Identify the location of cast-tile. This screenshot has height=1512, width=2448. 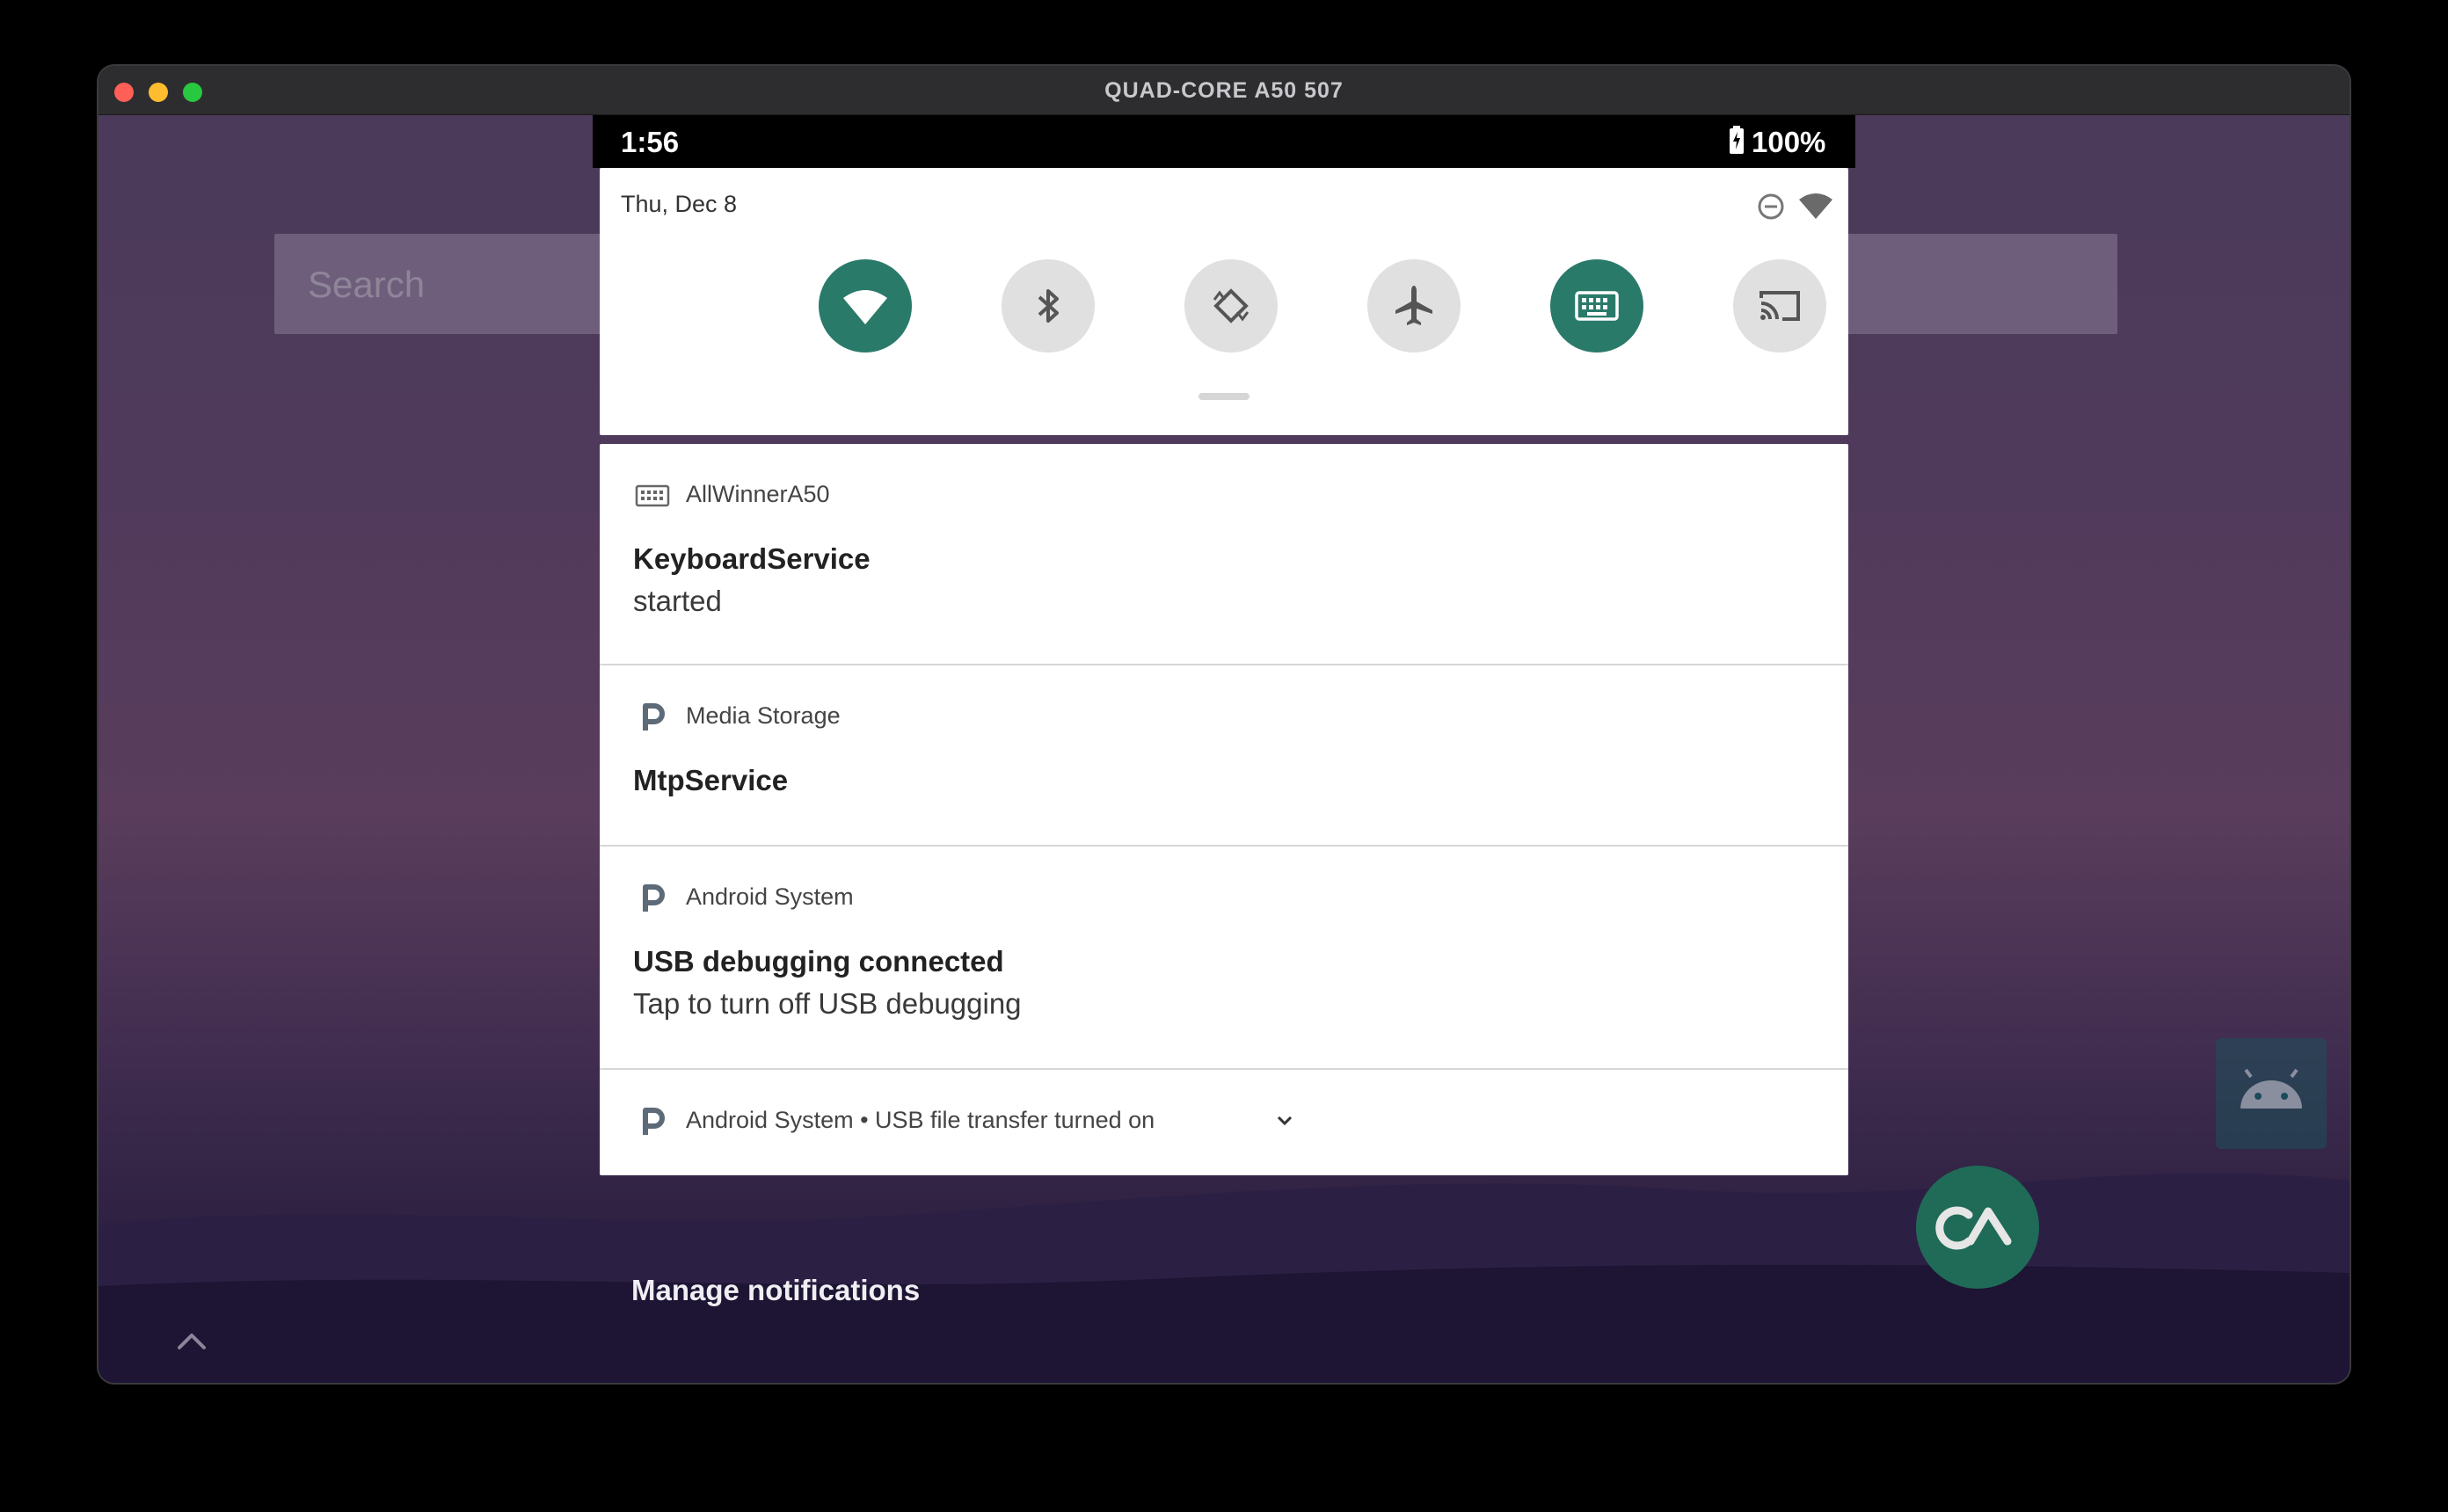
(1779, 306).